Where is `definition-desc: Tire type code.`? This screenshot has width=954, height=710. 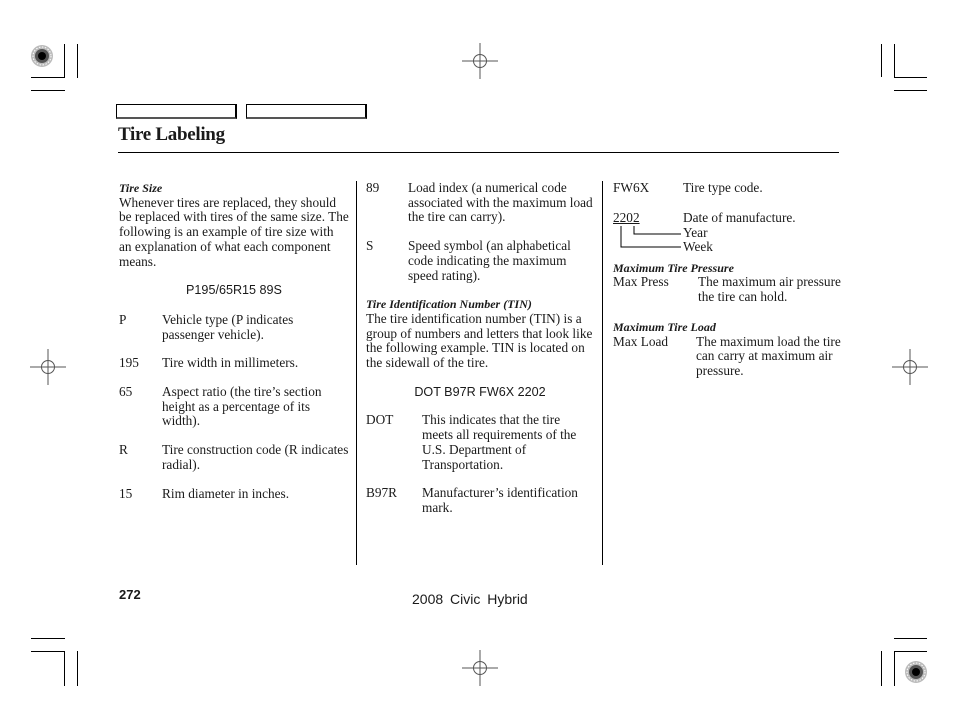 definition-desc: Tire type code. is located at coordinates (723, 187).